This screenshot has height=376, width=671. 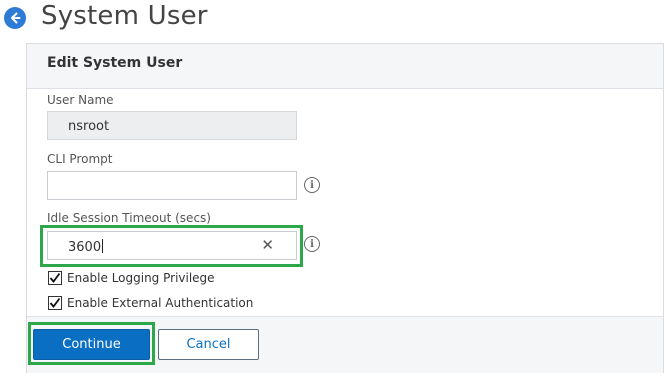 What do you see at coordinates (85, 247) in the screenshot?
I see `idle-timeout-value: 3600` at bounding box center [85, 247].